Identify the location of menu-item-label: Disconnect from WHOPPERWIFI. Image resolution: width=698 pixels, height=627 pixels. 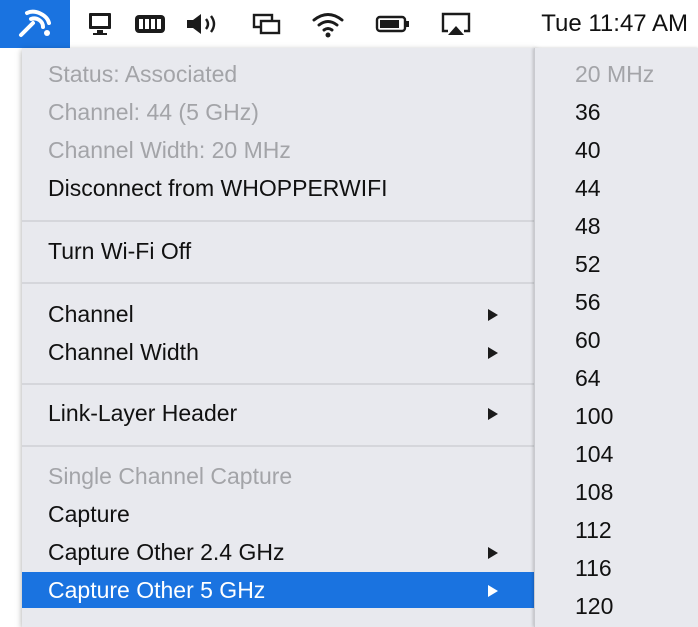
(218, 188).